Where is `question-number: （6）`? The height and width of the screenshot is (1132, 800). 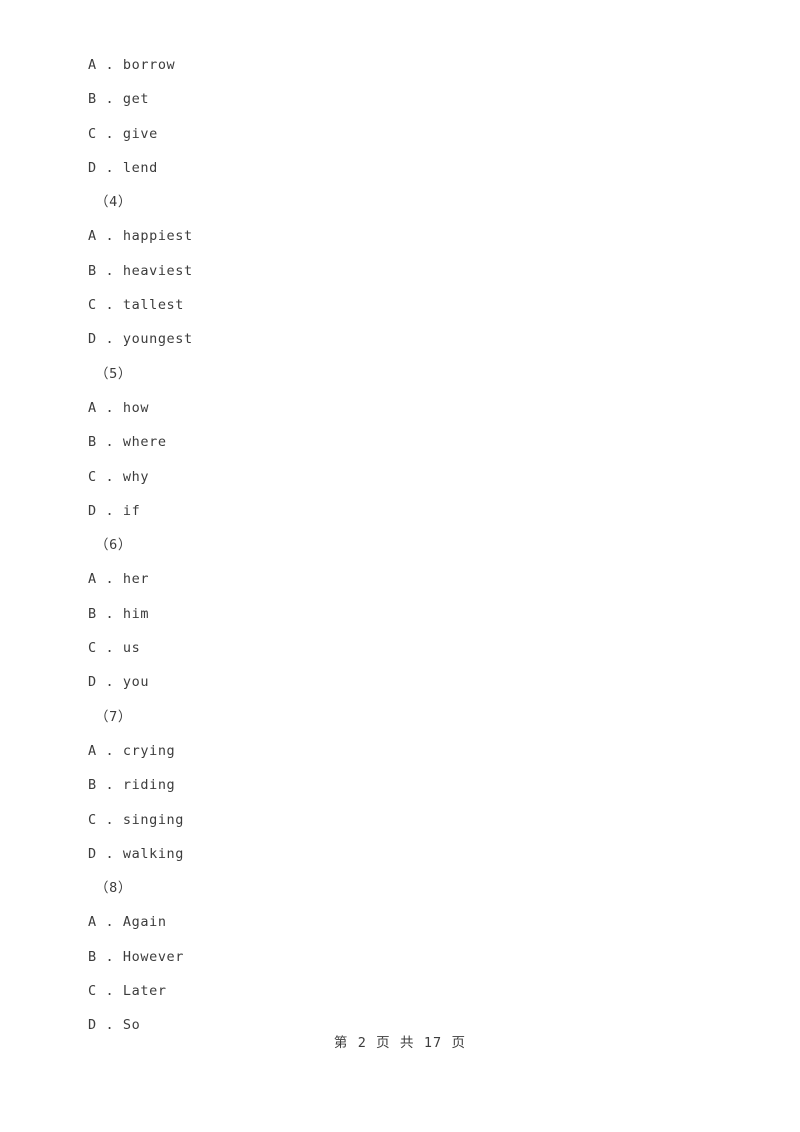 question-number: （6） is located at coordinates (113, 545).